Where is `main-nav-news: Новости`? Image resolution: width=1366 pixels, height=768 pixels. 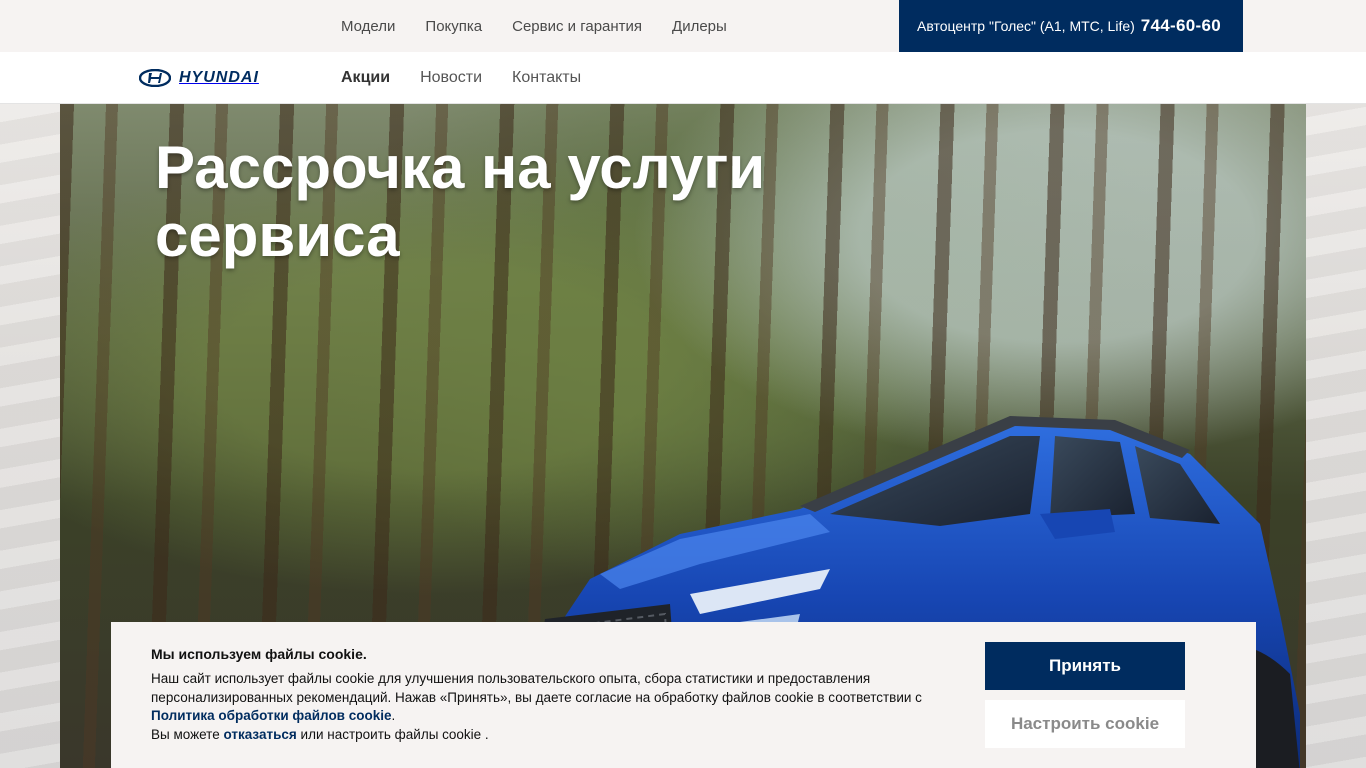 main-nav-news: Новости is located at coordinates (451, 78).